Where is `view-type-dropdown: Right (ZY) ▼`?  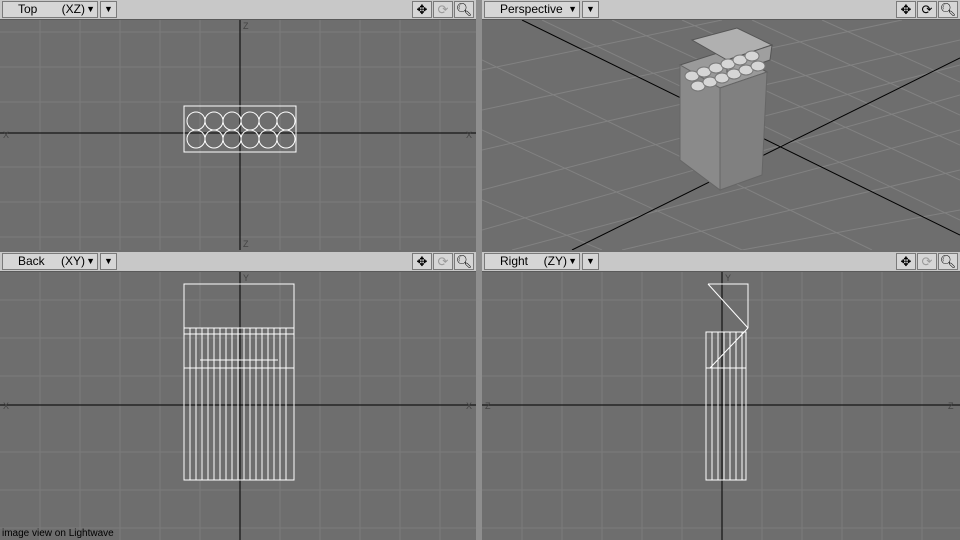
view-type-dropdown: Right (ZY) ▼ is located at coordinates (532, 261).